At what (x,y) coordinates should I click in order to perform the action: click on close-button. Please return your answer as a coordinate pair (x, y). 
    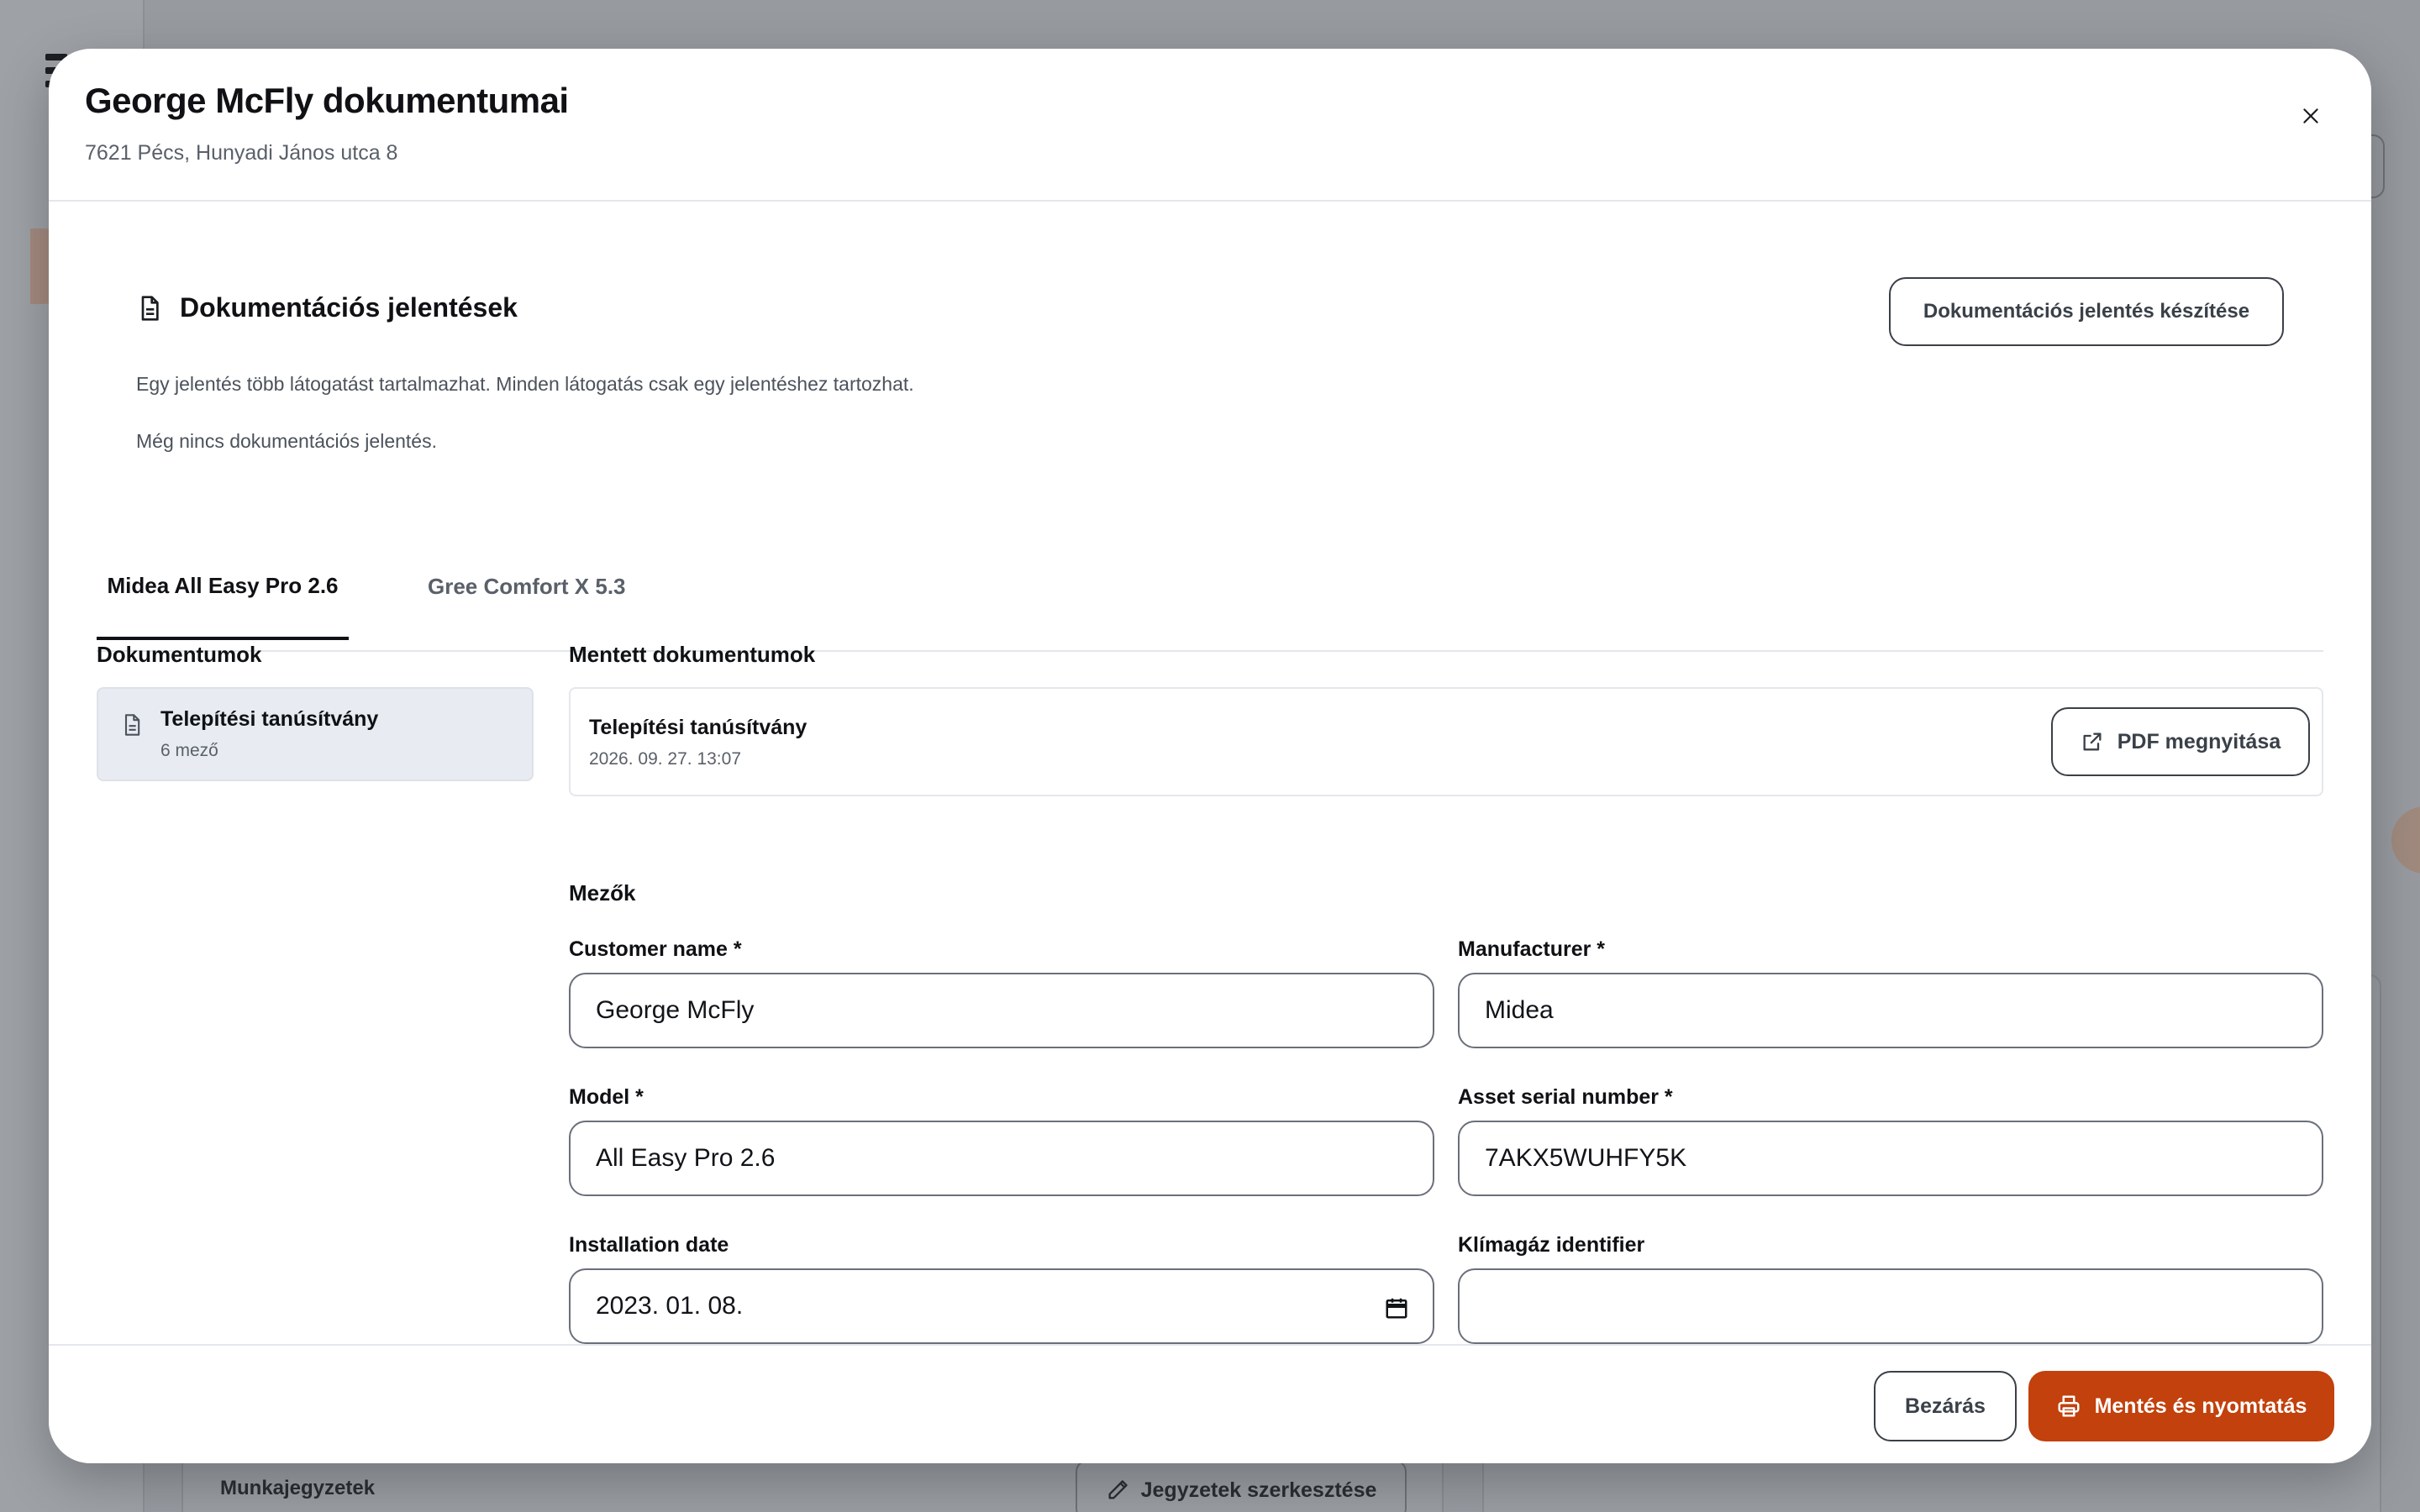
    Looking at the image, I should click on (2310, 115).